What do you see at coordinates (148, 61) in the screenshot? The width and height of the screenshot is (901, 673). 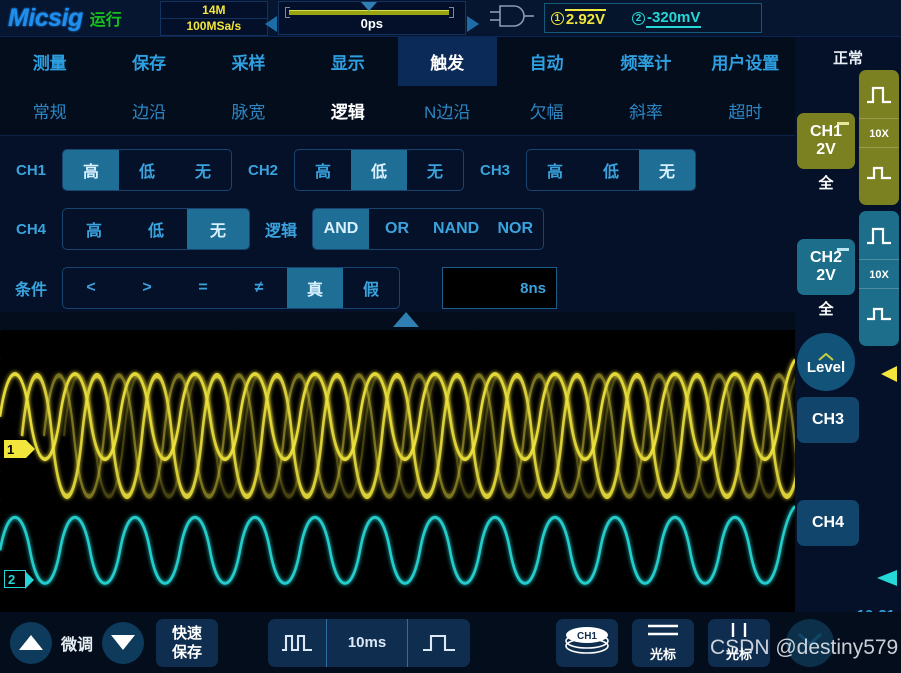 I see `menu-item-save: 保存` at bounding box center [148, 61].